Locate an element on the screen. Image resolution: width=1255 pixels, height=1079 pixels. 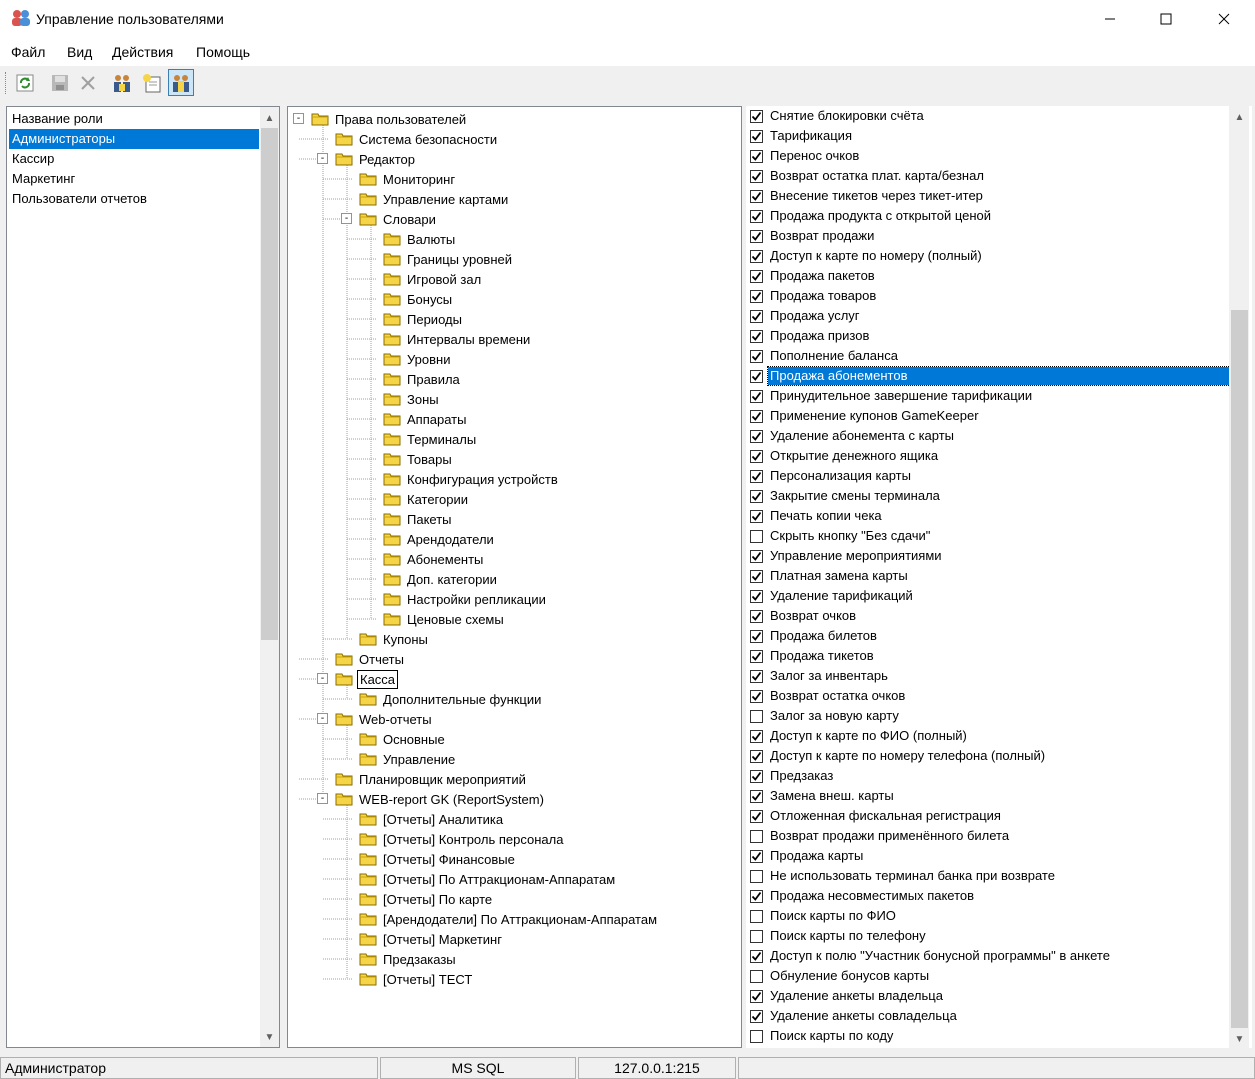
tree-node: Доп. категории is located at coordinates (441, 579).